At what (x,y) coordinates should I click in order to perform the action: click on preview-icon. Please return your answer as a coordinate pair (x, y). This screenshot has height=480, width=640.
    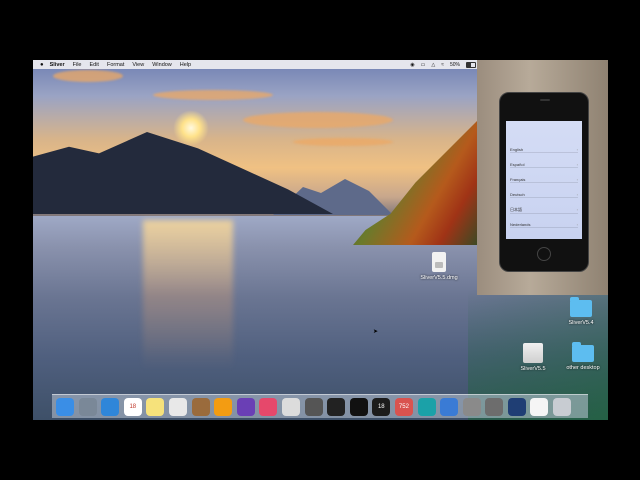
    Looking at the image, I should click on (539, 406).